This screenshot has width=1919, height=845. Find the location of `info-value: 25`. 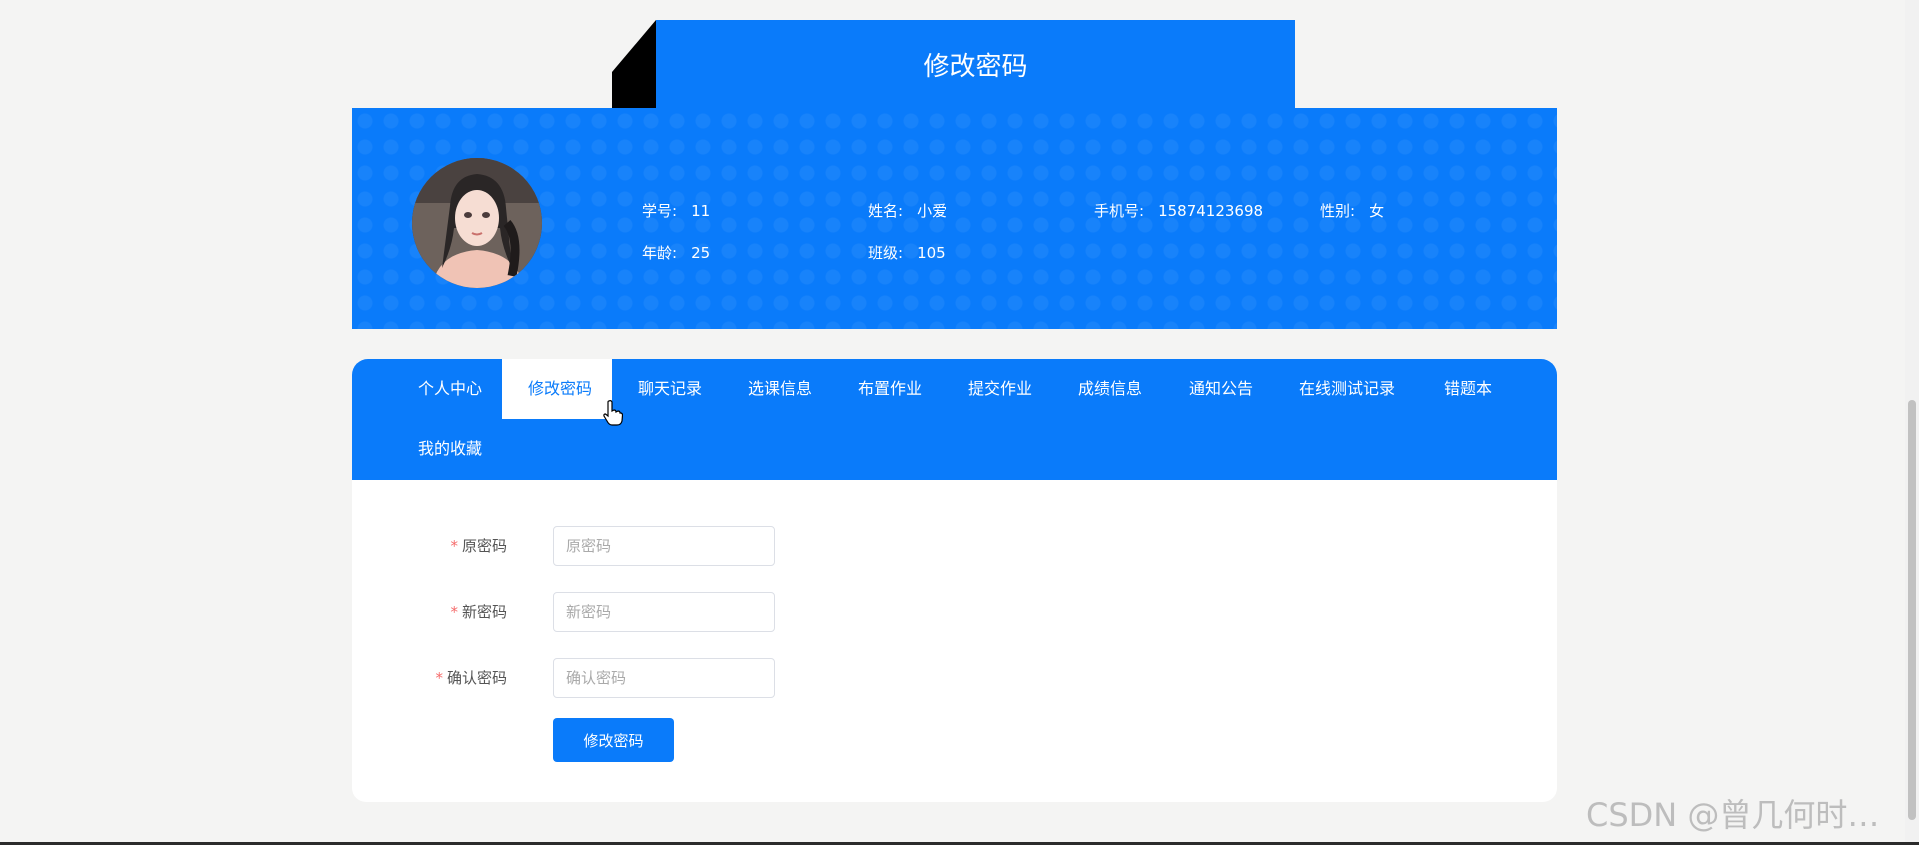

info-value: 25 is located at coordinates (701, 253).